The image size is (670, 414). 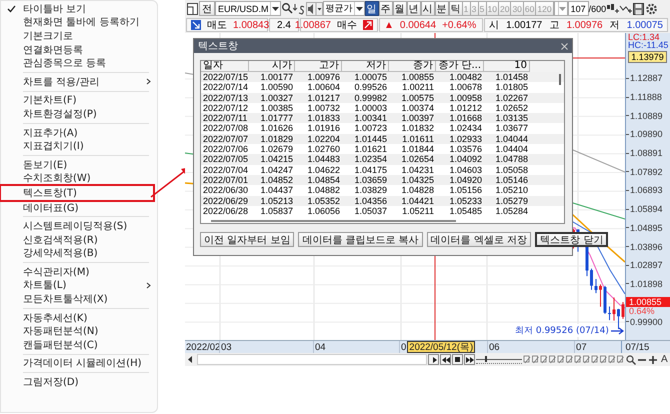 I want to click on menu-item: 지표추가(A), so click(x=79, y=133).